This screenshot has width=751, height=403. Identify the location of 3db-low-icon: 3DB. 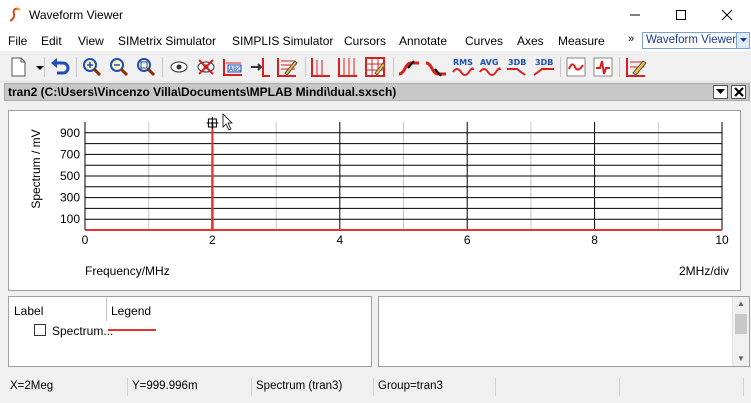
(516, 67).